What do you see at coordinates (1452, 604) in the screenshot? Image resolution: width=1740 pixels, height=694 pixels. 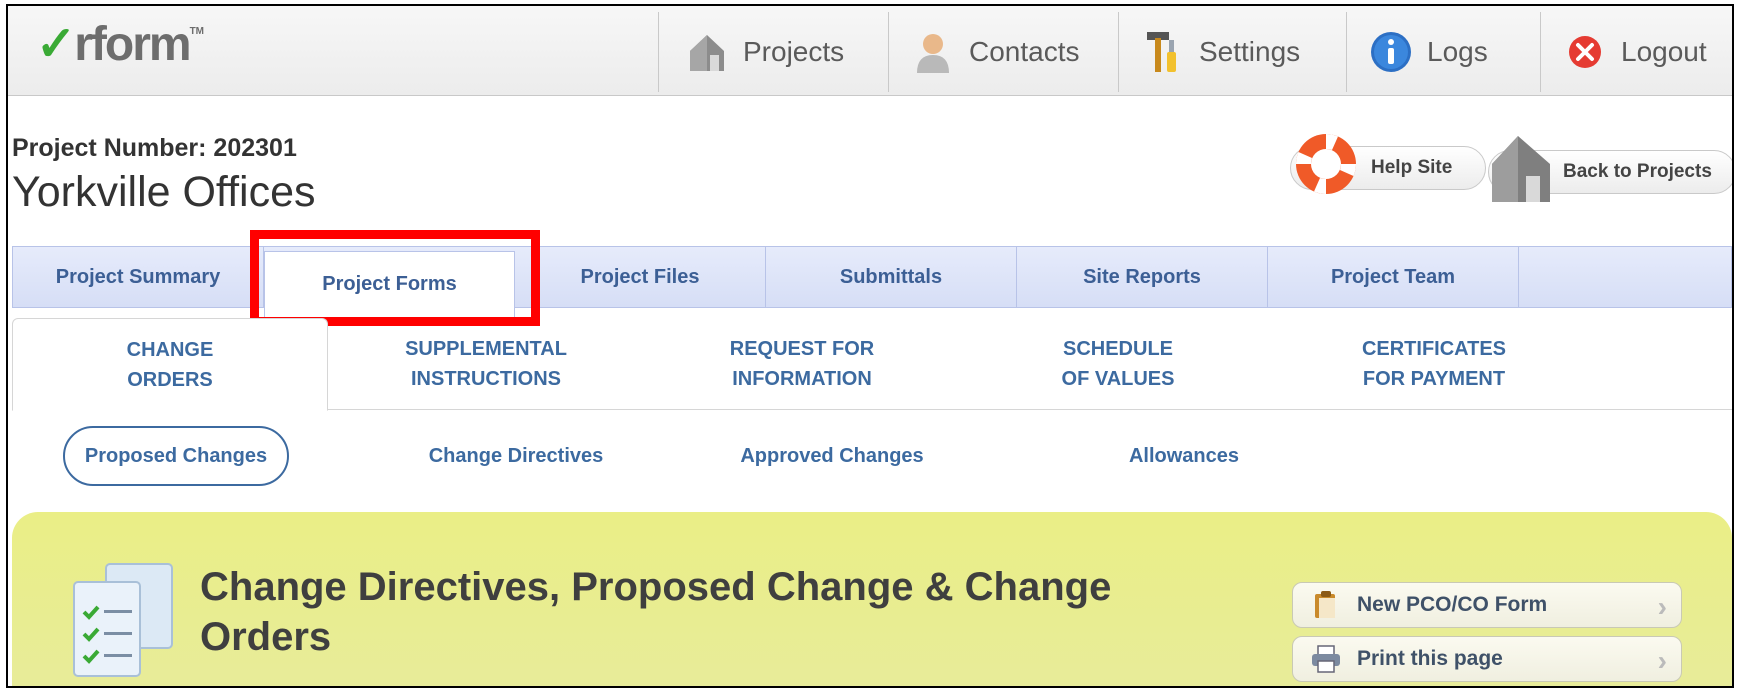 I see `new-pco-co-form-label: New PCO/CO Form` at bounding box center [1452, 604].